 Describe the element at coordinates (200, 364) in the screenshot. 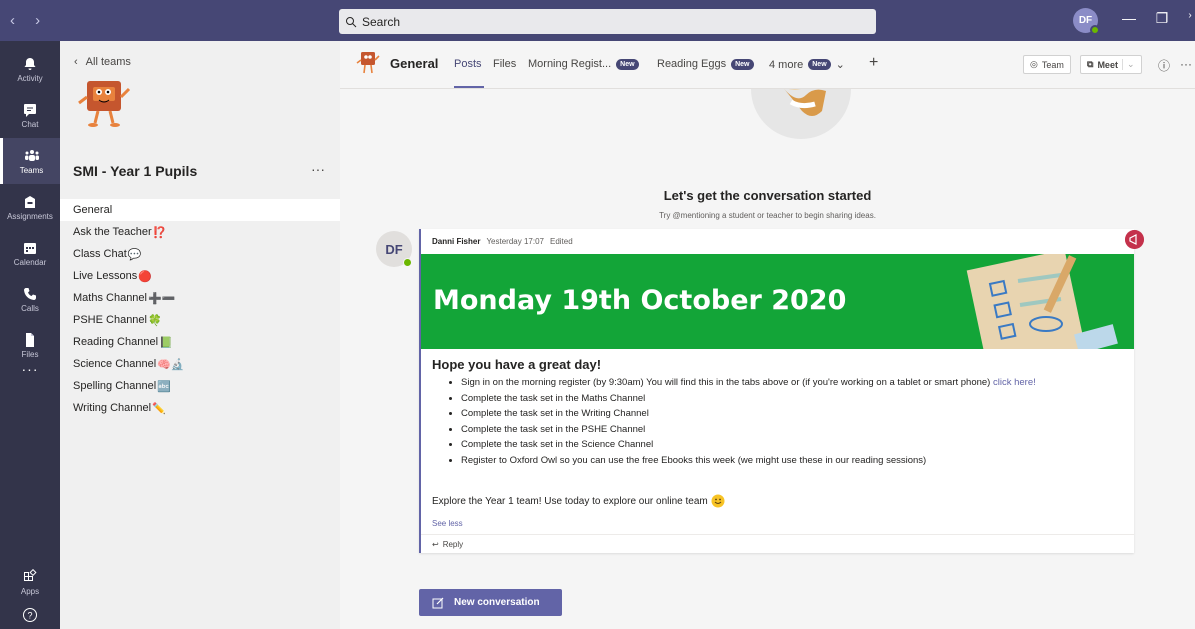

I see `channel-item-science: Science Channel 🧠🔬` at that location.